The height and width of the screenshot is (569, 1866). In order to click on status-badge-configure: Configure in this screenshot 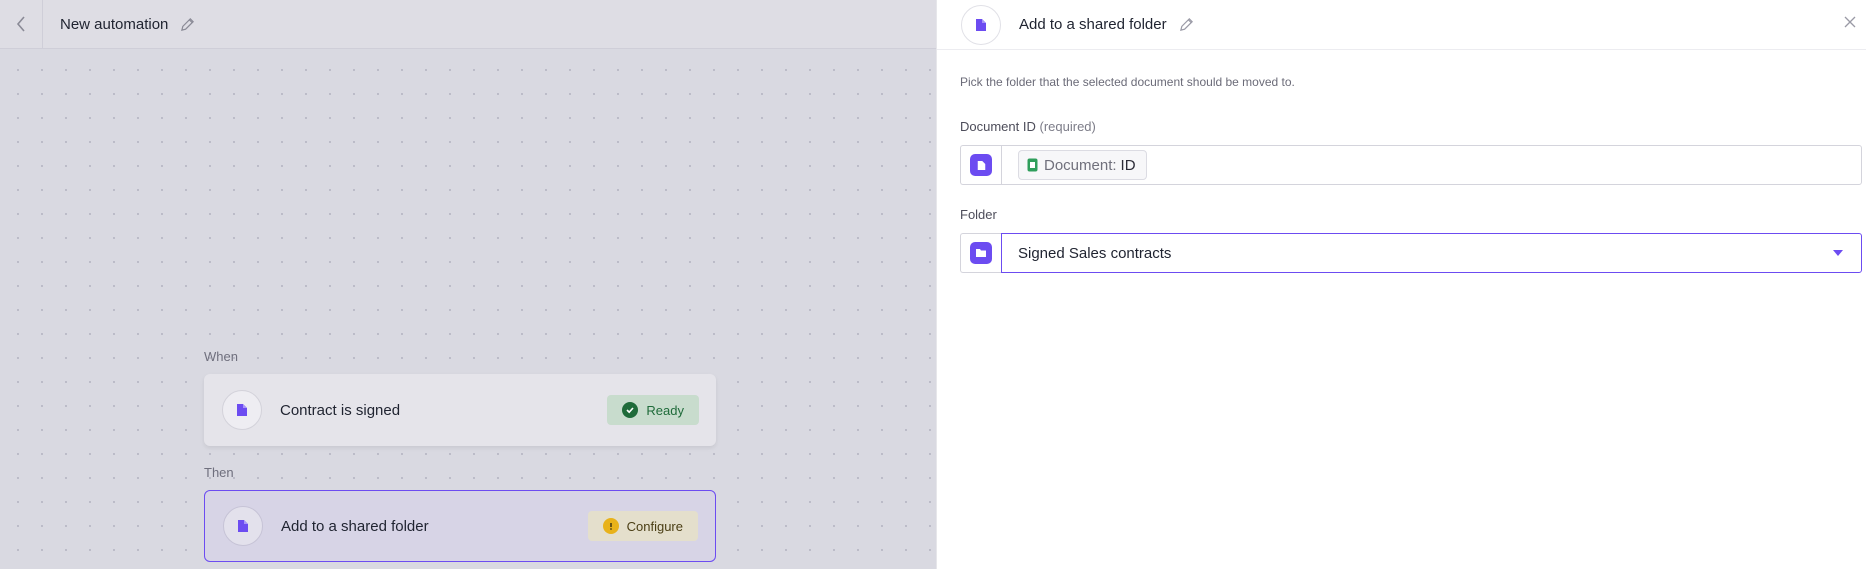, I will do `click(642, 526)`.